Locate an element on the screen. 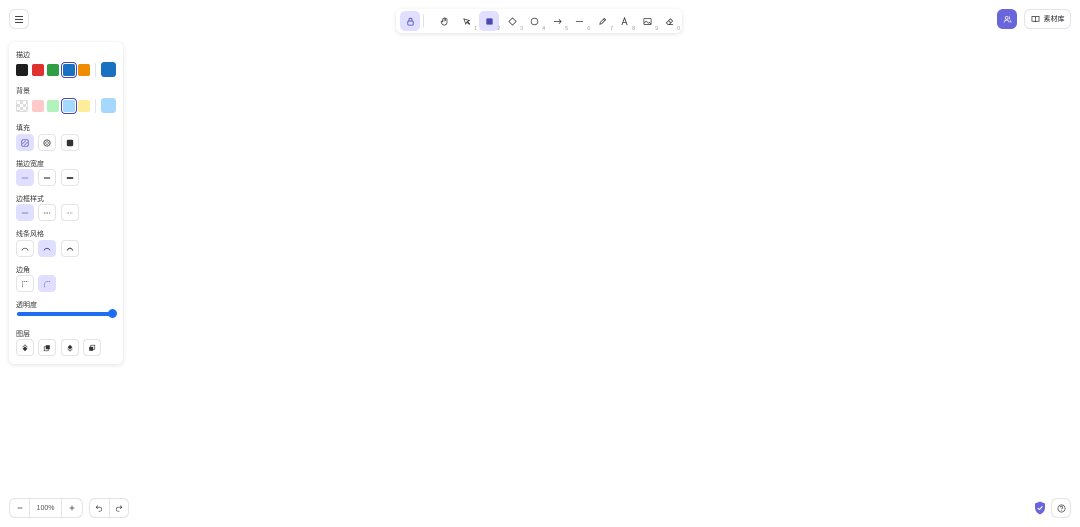  undo-icon is located at coordinates (99, 508).